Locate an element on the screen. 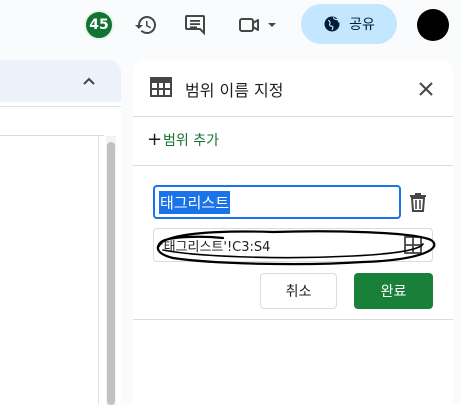 The height and width of the screenshot is (405, 461). footer-divider is located at coordinates (293, 319).